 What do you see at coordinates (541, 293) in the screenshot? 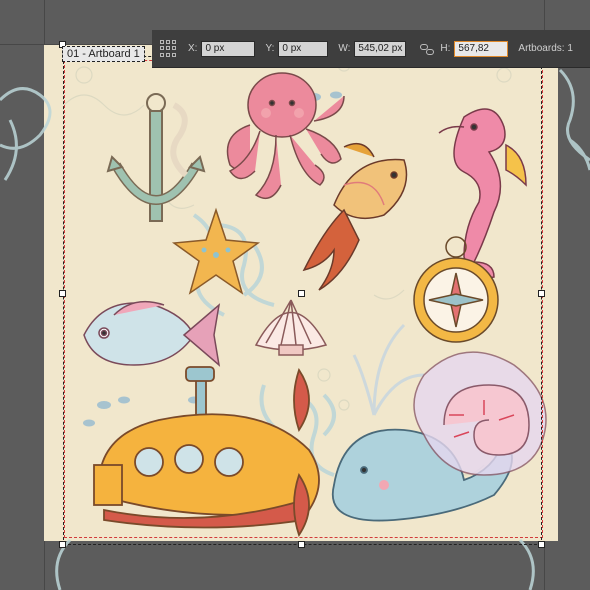
I see `resize-handle-middle-right` at bounding box center [541, 293].